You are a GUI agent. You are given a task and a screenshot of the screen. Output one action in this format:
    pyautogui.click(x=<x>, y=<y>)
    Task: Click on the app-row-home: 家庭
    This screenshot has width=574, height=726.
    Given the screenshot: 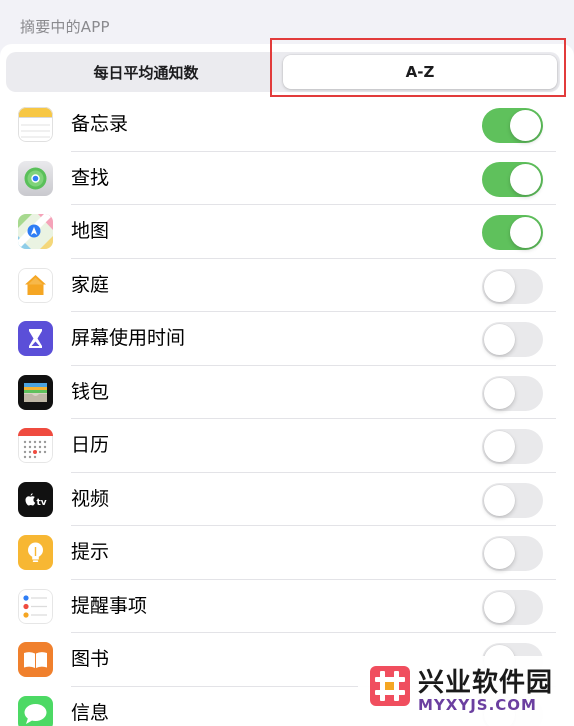 What is the action you would take?
    pyautogui.click(x=287, y=285)
    